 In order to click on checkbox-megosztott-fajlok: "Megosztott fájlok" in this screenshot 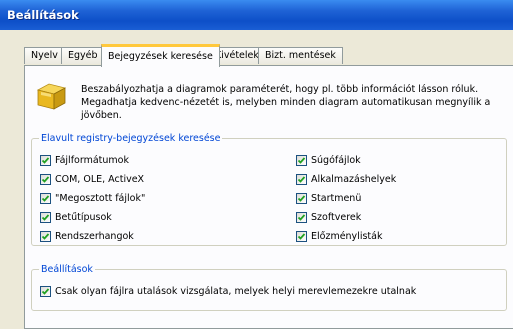, I will do `click(92, 198)`.